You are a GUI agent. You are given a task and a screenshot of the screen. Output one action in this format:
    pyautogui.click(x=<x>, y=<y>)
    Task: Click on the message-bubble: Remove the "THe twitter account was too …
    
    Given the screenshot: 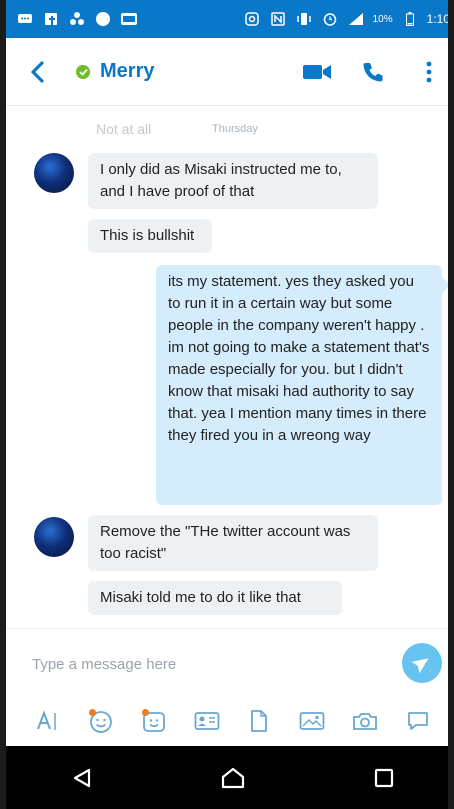 What is the action you would take?
    pyautogui.click(x=233, y=543)
    